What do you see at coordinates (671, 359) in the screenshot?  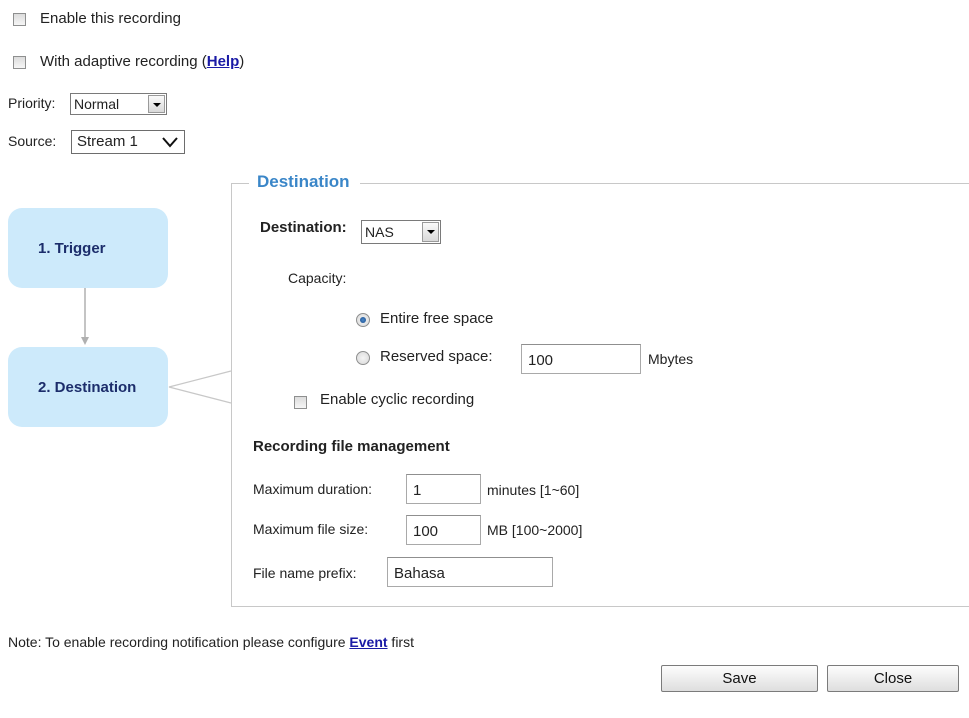 I see `reserved-space-unit: Mbytes` at bounding box center [671, 359].